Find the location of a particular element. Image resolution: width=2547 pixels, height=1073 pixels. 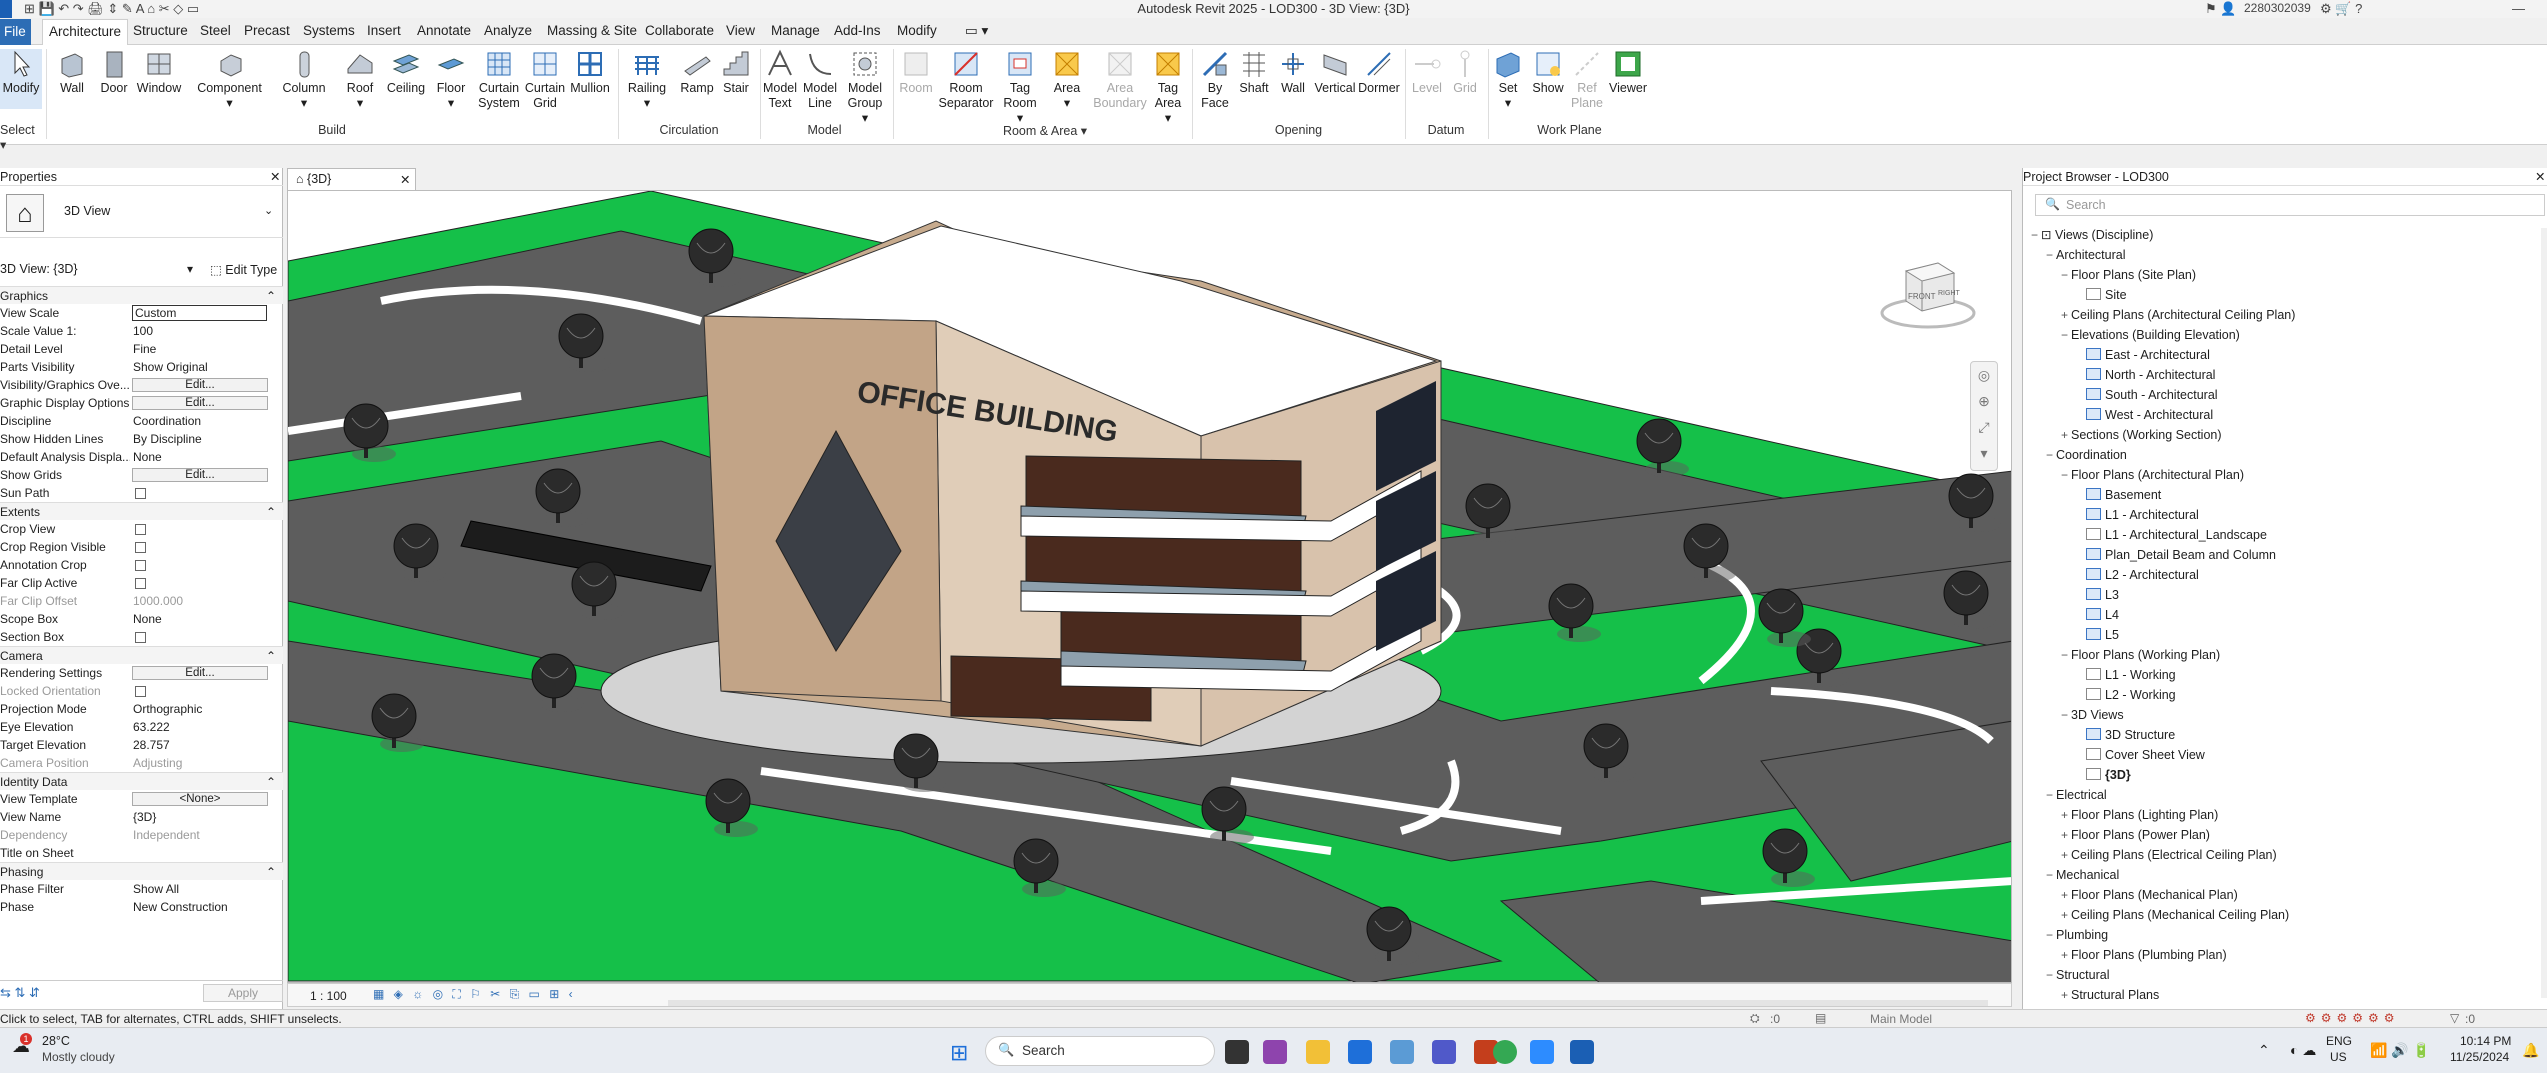

browser-node: − Floor Plans (Working Plan) is located at coordinates (2140, 655).